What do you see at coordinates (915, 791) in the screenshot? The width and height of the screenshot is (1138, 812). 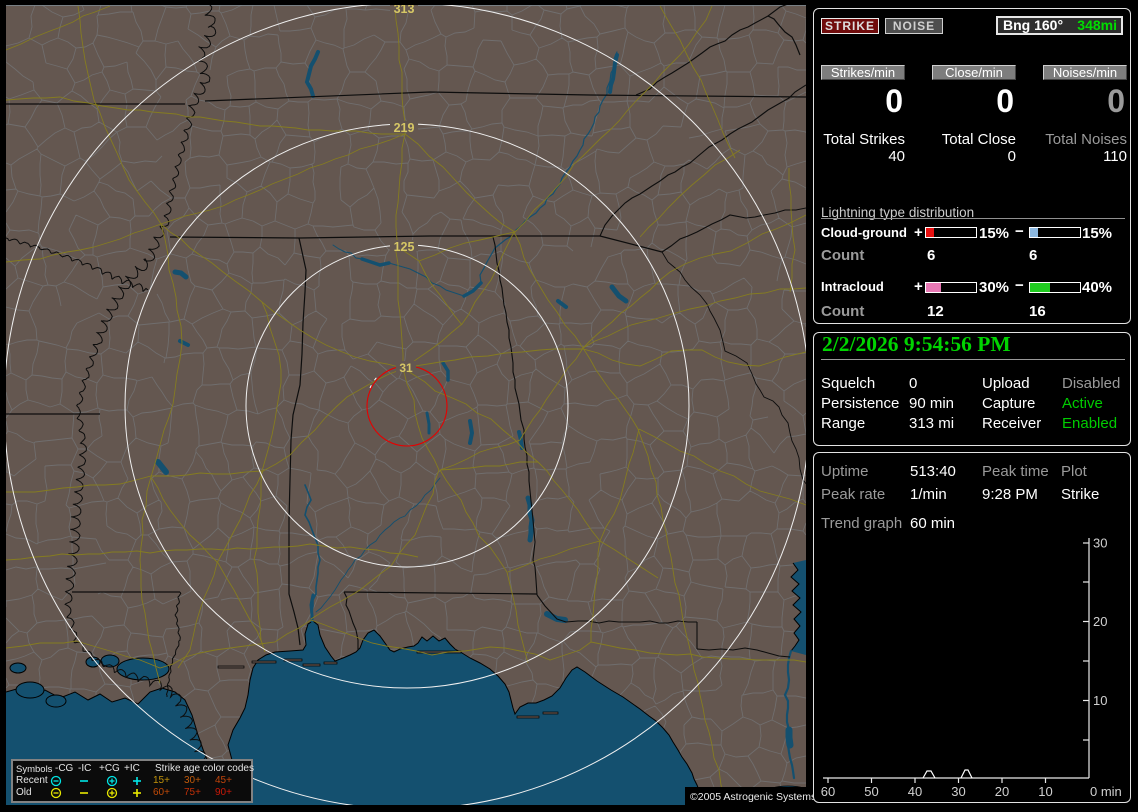 I see `svg-text: 40` at bounding box center [915, 791].